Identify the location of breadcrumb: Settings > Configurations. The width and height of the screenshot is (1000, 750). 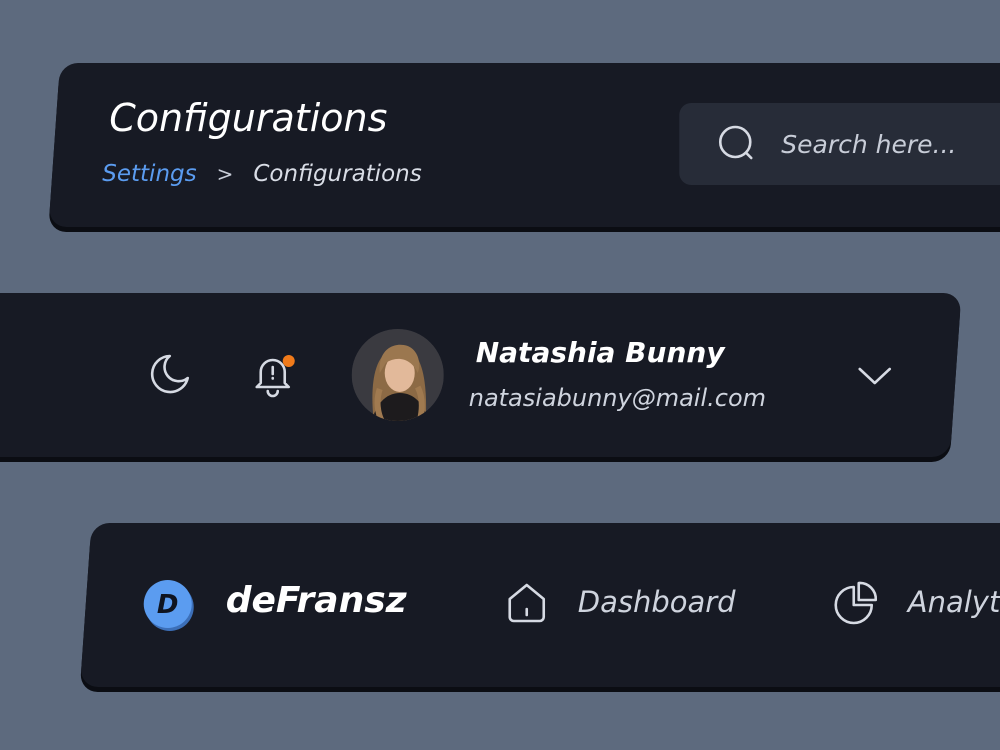
(261, 174).